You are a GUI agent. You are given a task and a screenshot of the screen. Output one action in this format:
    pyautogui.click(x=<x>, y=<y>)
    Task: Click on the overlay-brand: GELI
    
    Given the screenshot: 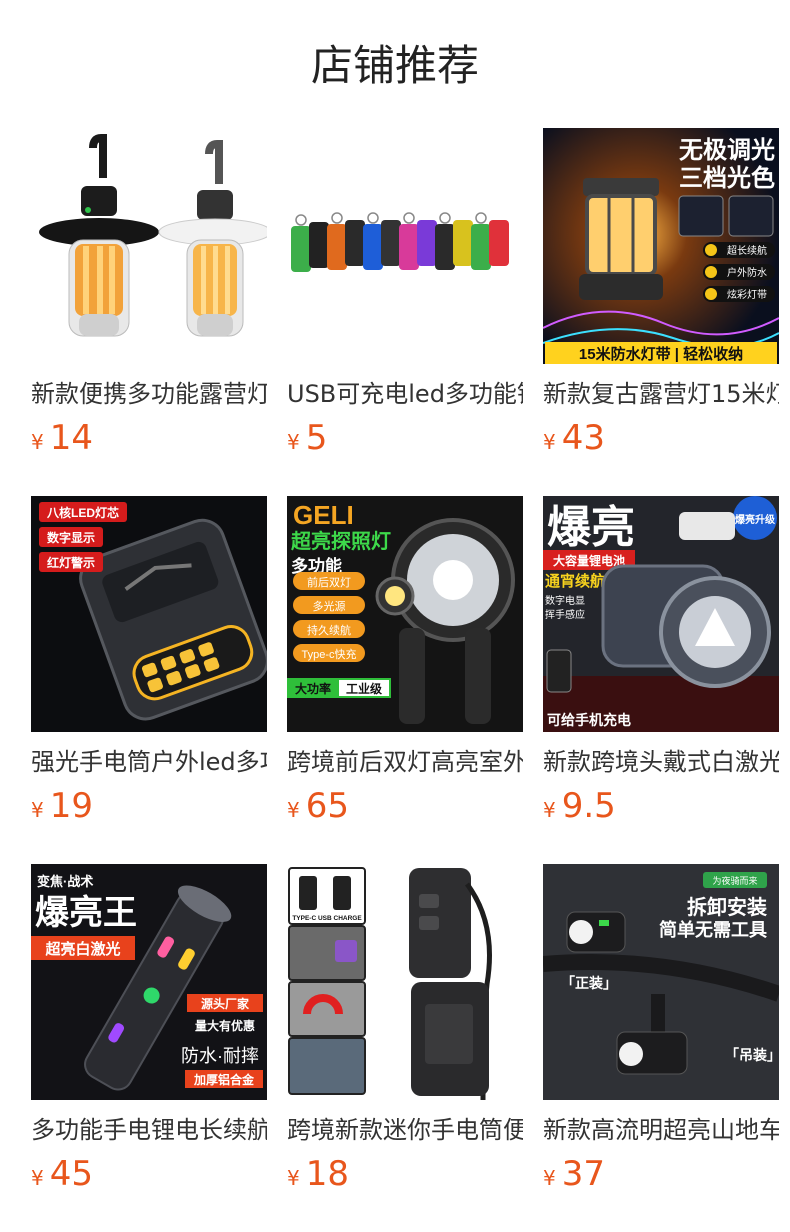 What is the action you would take?
    pyautogui.click(x=323, y=515)
    